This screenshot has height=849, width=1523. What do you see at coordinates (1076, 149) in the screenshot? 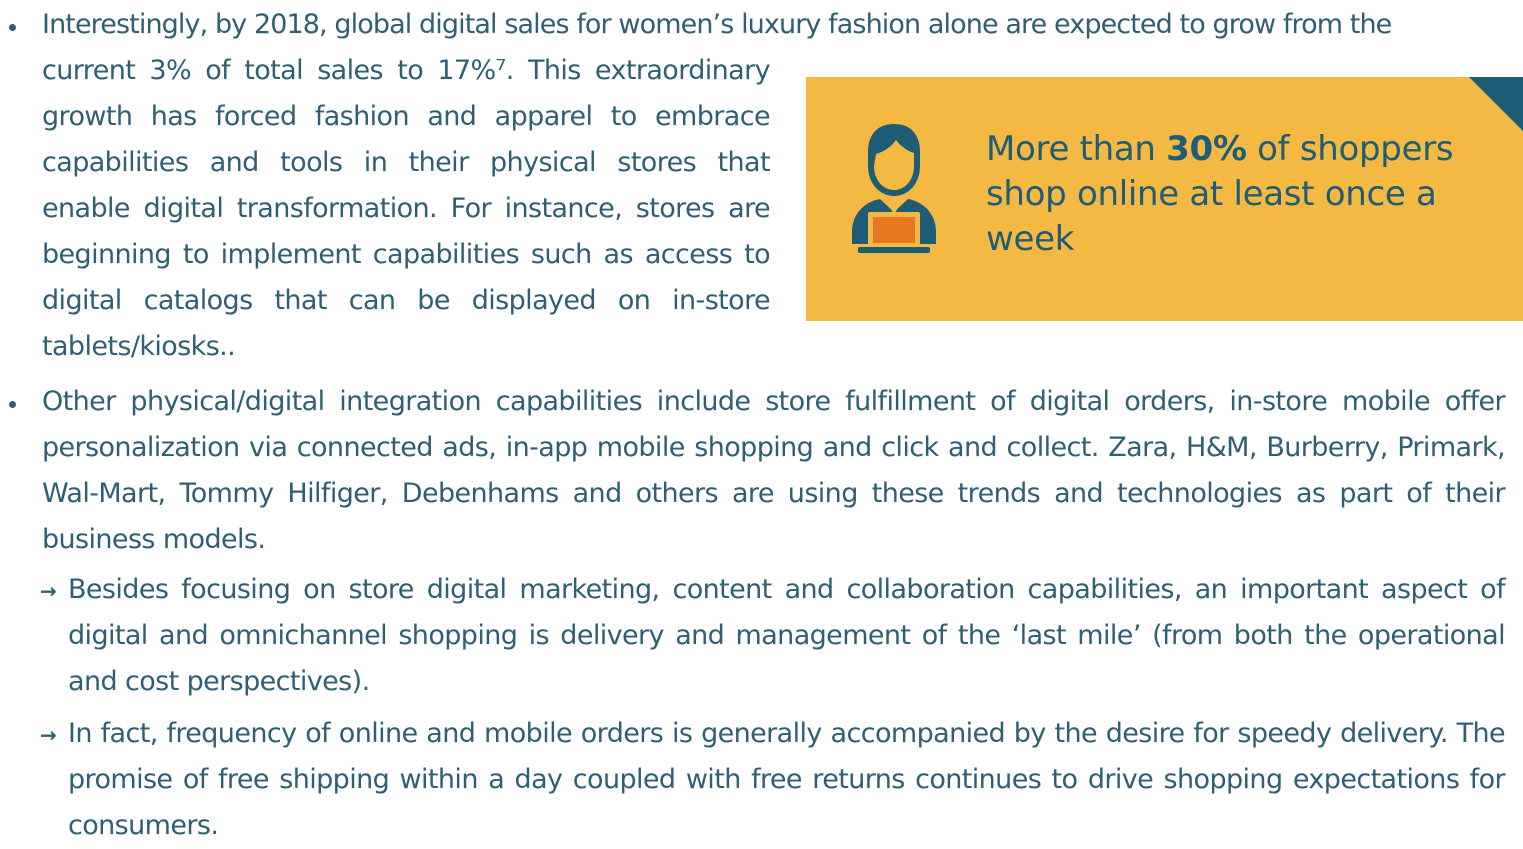
I see `stat-prefix: More than` at bounding box center [1076, 149].